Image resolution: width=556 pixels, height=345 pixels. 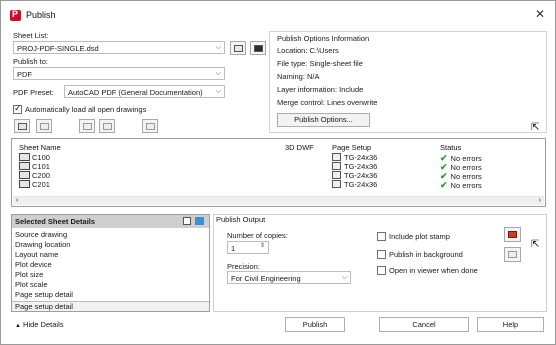 I want to click on load-sheet-list-button, so click(x=238, y=48).